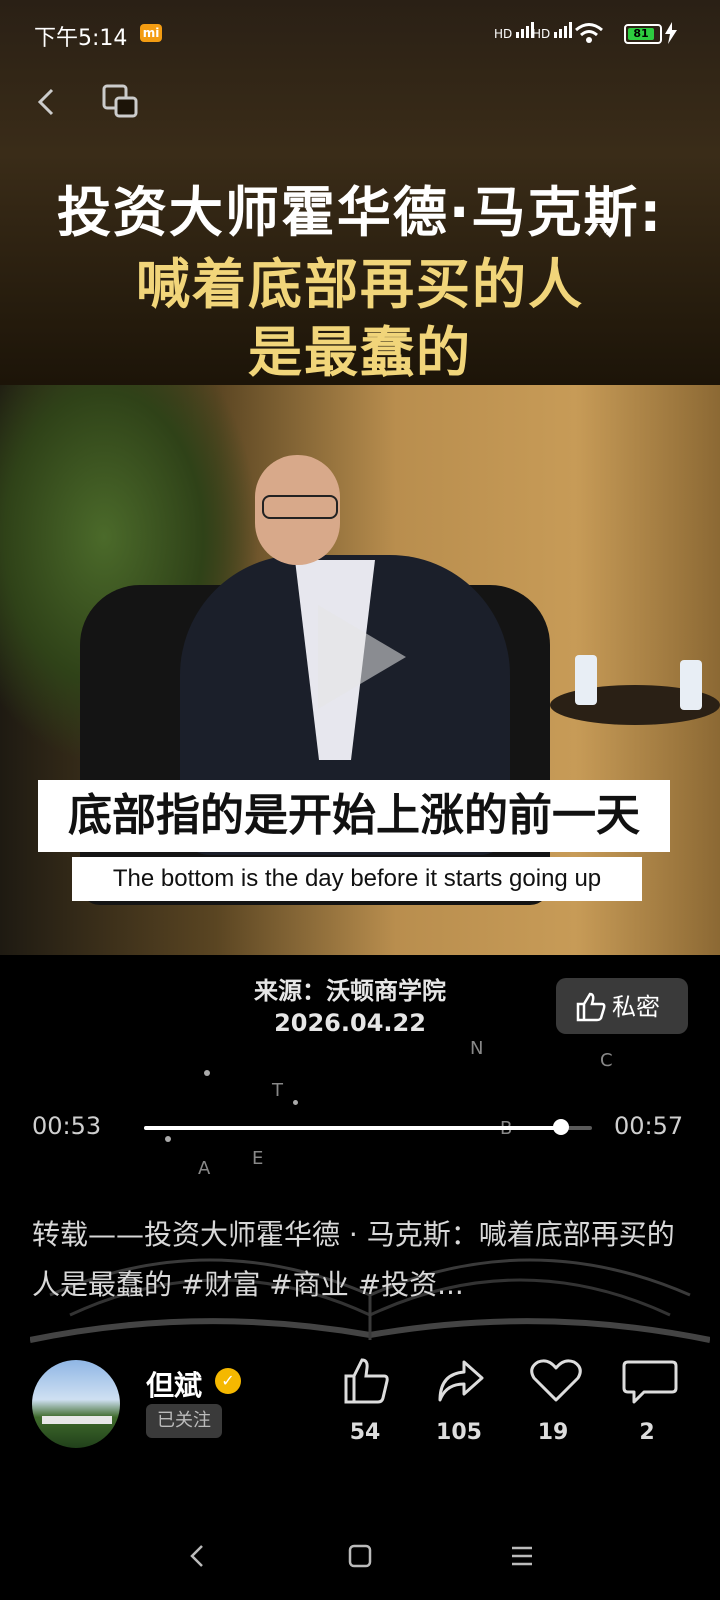 The width and height of the screenshot is (720, 1600). Describe the element at coordinates (174, 1384) in the screenshot. I see `author-name: 但斌` at that location.